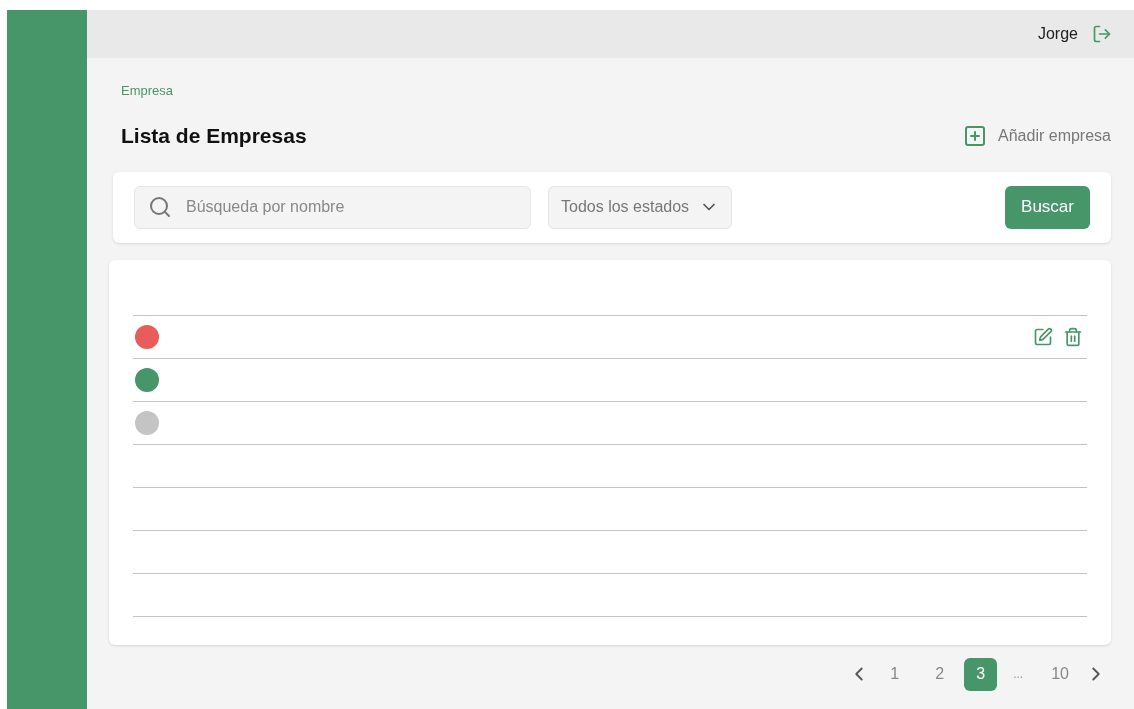 Image resolution: width=1134 pixels, height=709 pixels. What do you see at coordinates (1073, 336) in the screenshot?
I see `trash-icon` at bounding box center [1073, 336].